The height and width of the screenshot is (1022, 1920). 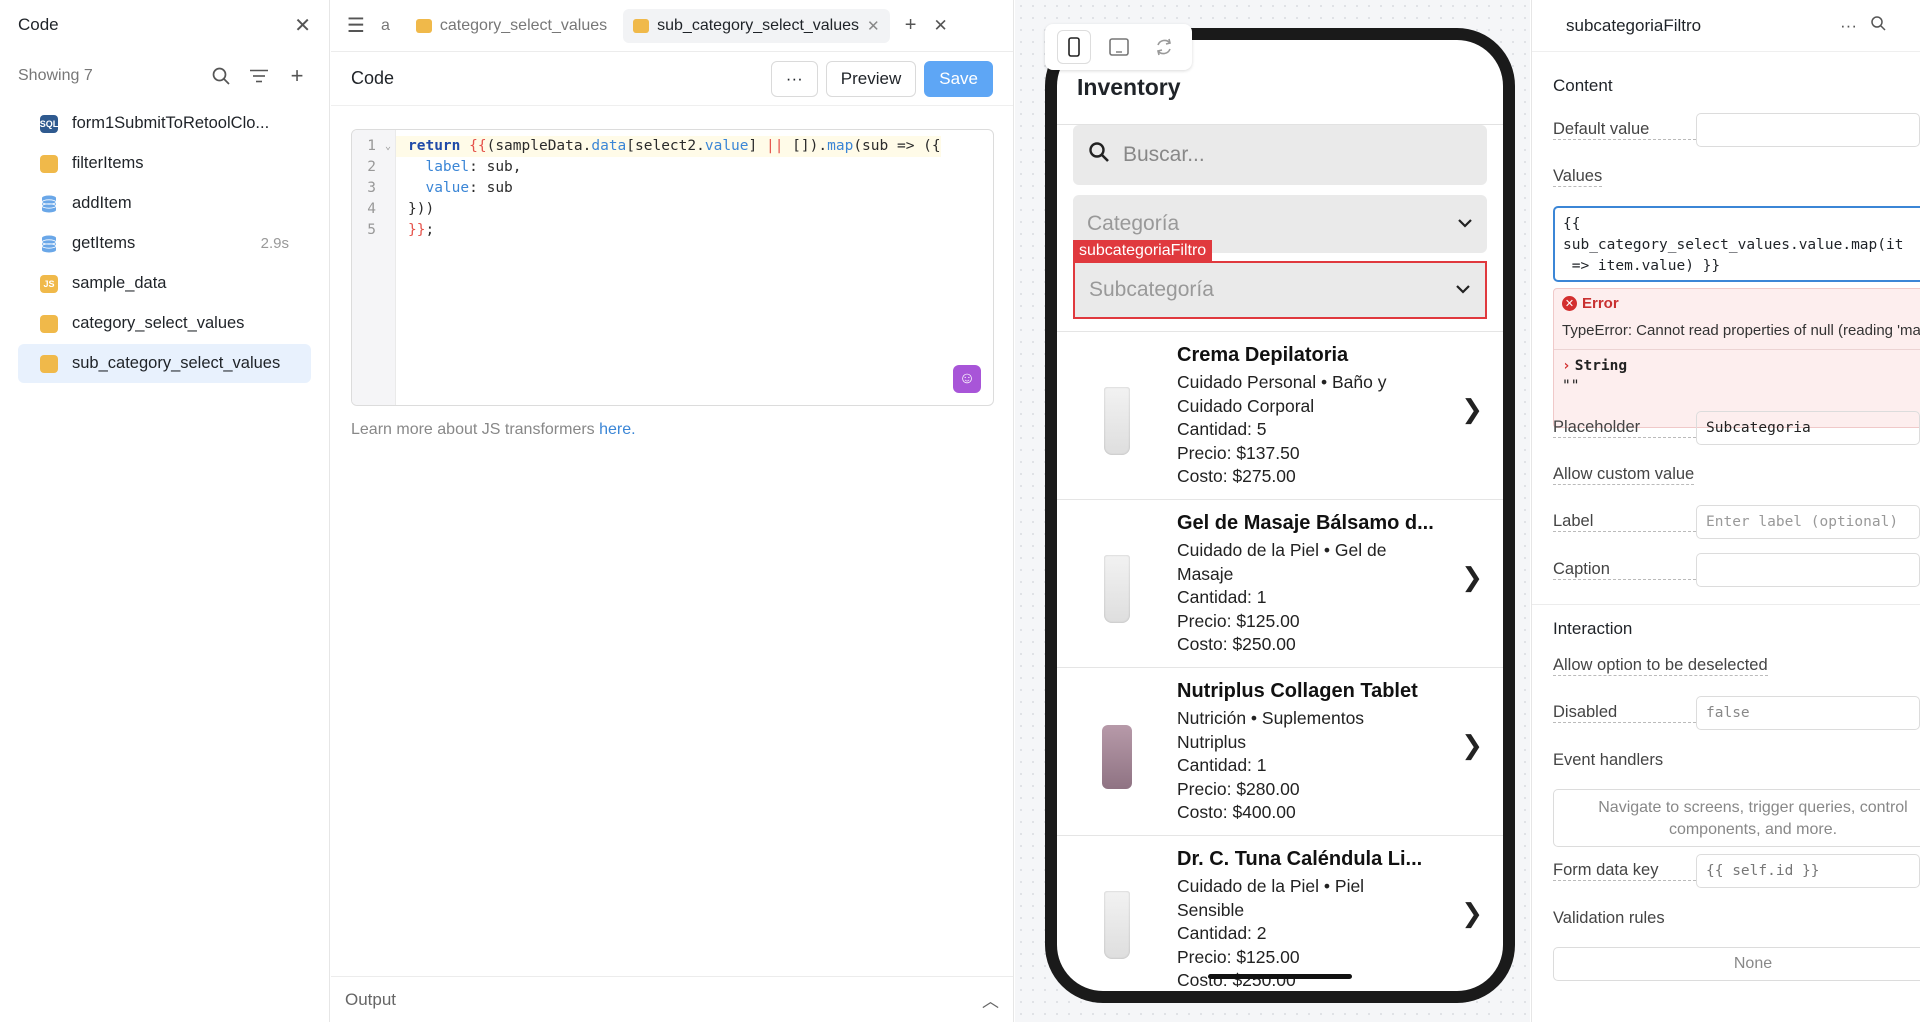 What do you see at coordinates (511, 26) in the screenshot?
I see `tab-category-select-values: category_select_values` at bounding box center [511, 26].